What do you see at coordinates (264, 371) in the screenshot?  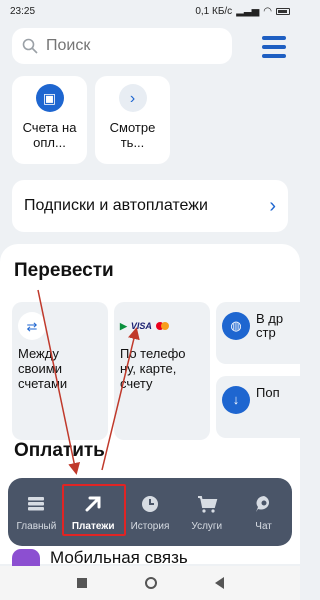 I see `transfer-right-column: ◍ В др стр ↓ Поп` at bounding box center [264, 371].